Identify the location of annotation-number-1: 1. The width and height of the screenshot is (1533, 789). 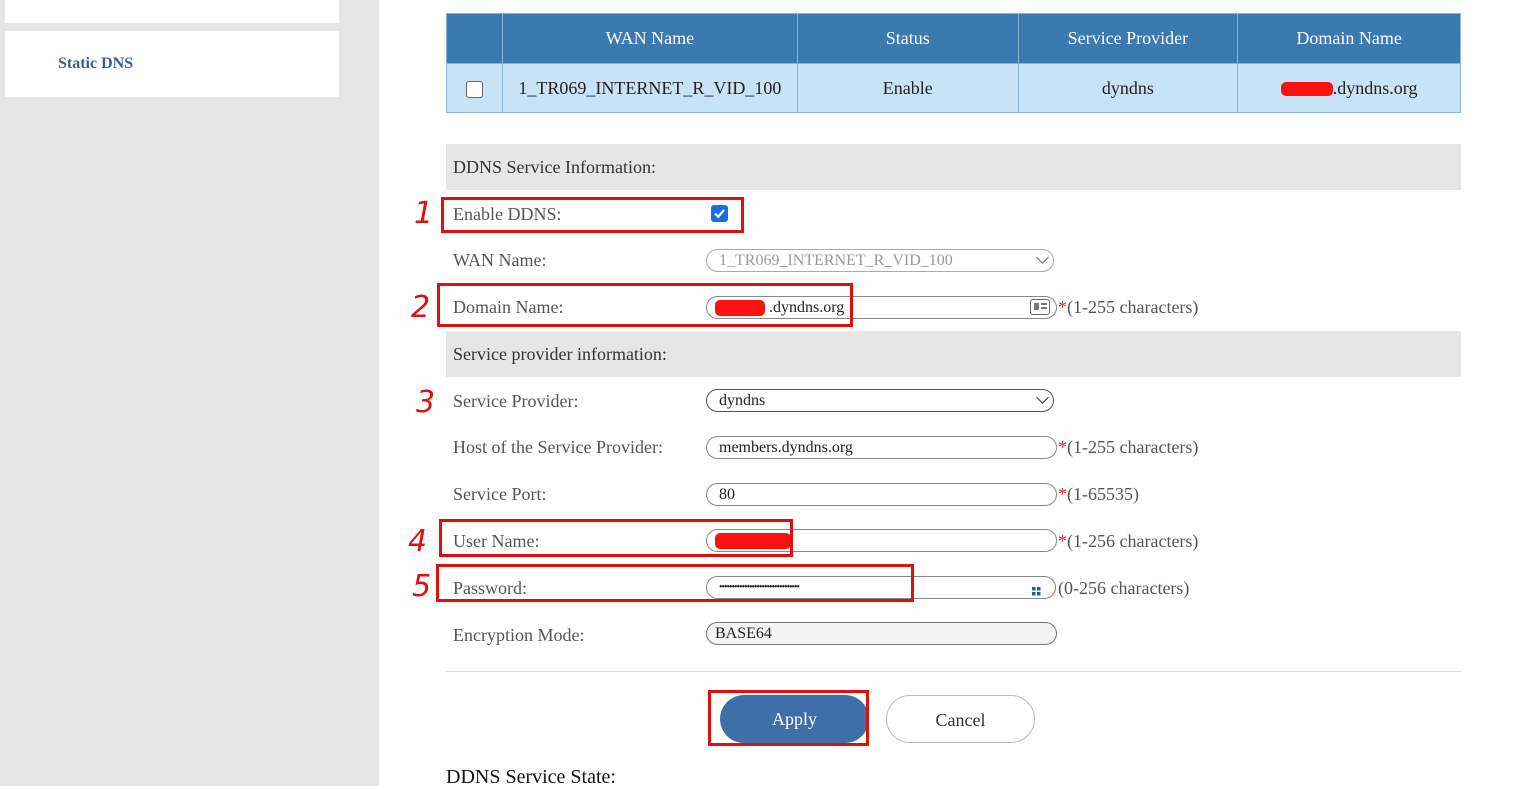
(424, 213).